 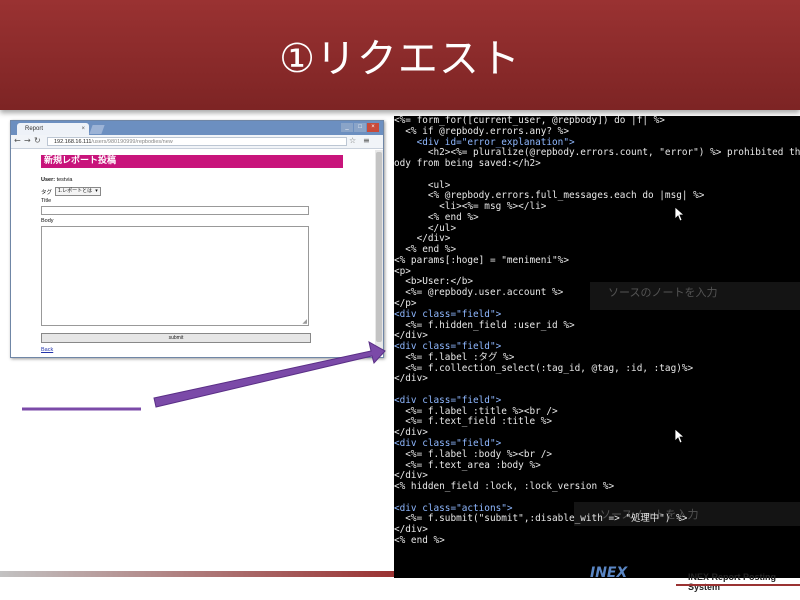 What do you see at coordinates (680, 214) in the screenshot?
I see `mouse-cursor-icon` at bounding box center [680, 214].